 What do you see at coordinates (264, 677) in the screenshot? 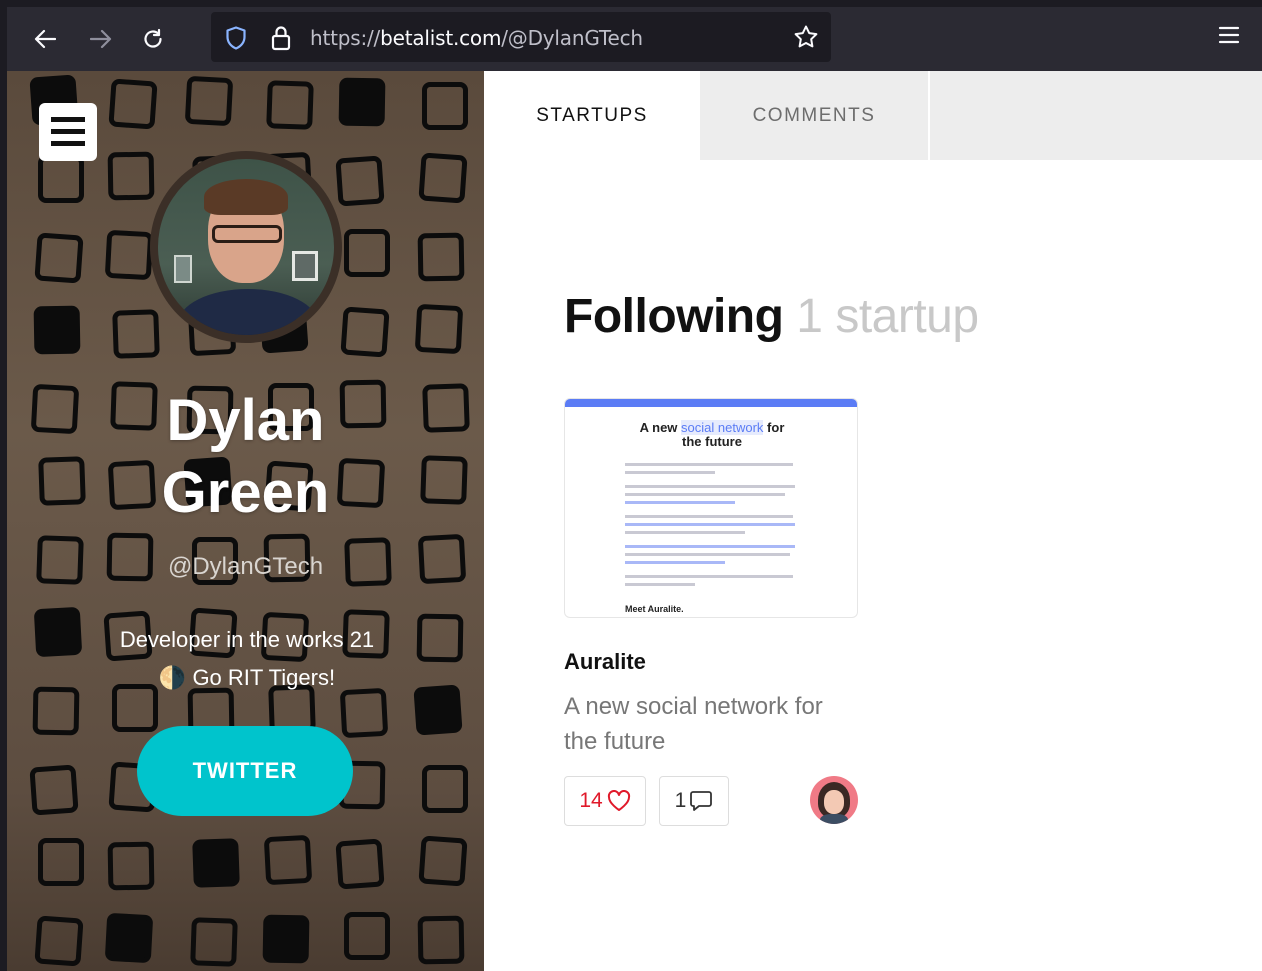
I see `bio-text: Go RIT Tigers!` at bounding box center [264, 677].